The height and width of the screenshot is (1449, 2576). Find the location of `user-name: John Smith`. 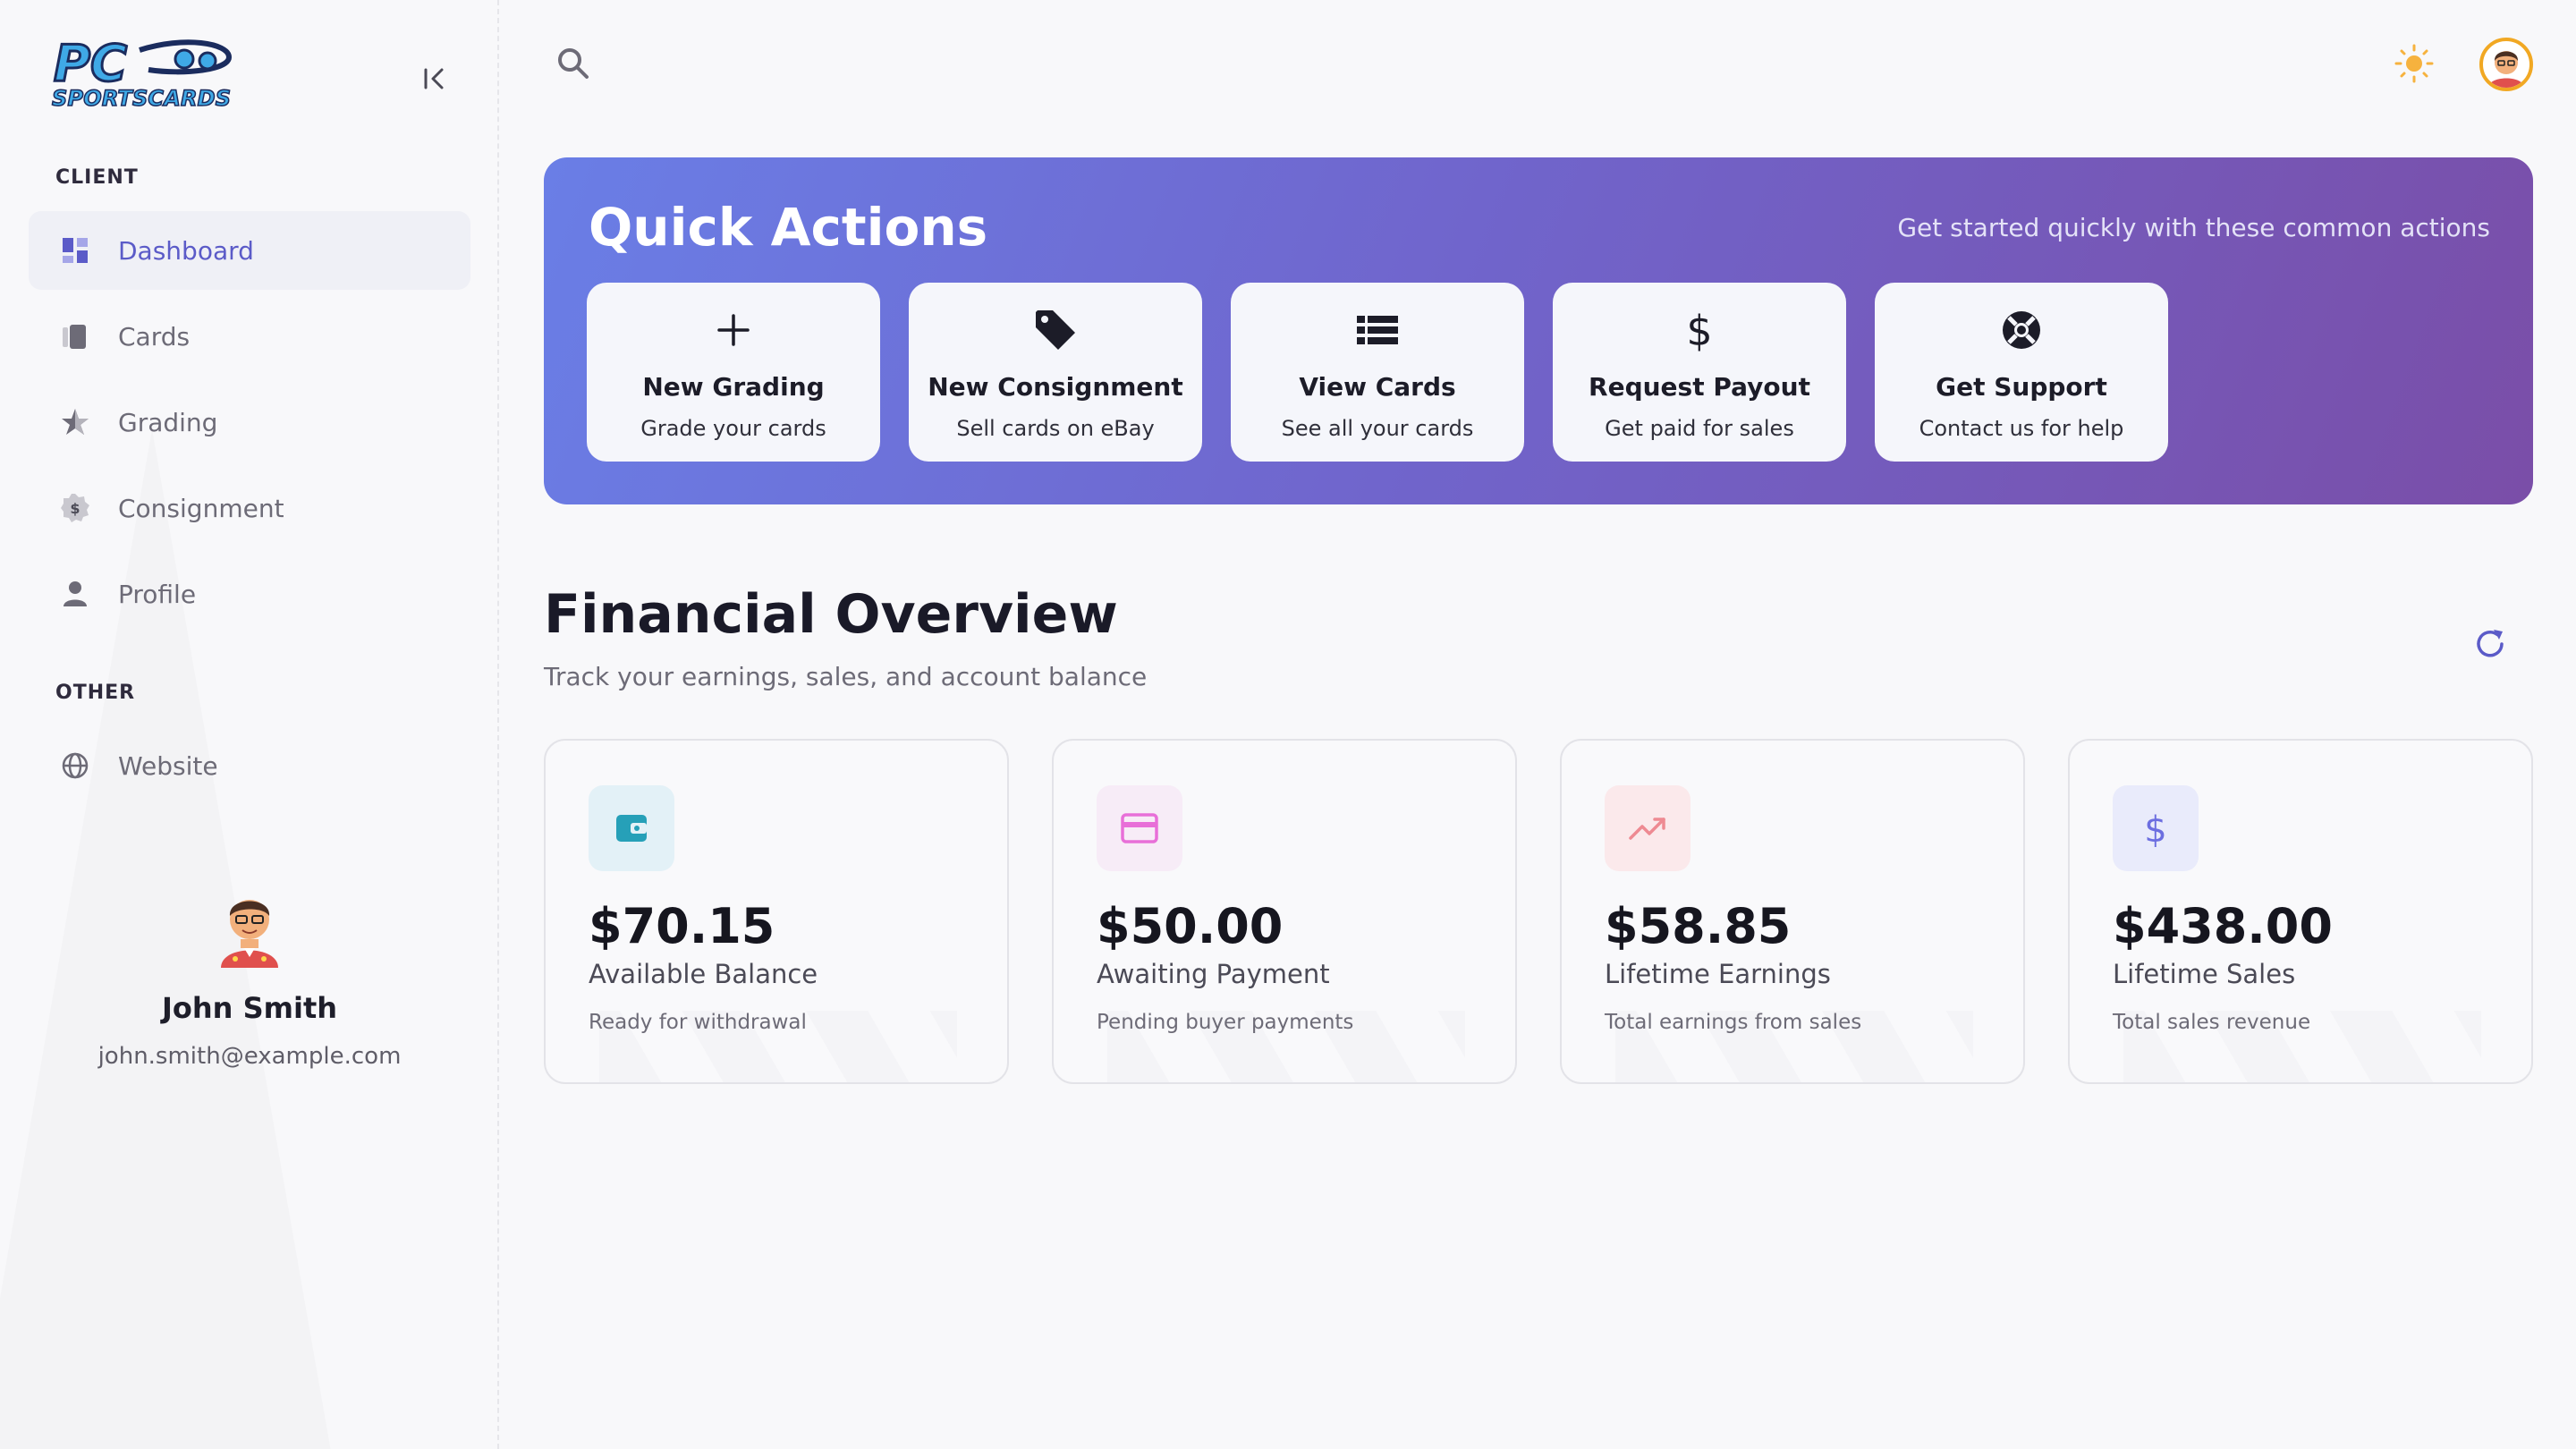

user-name: John Smith is located at coordinates (249, 1008).